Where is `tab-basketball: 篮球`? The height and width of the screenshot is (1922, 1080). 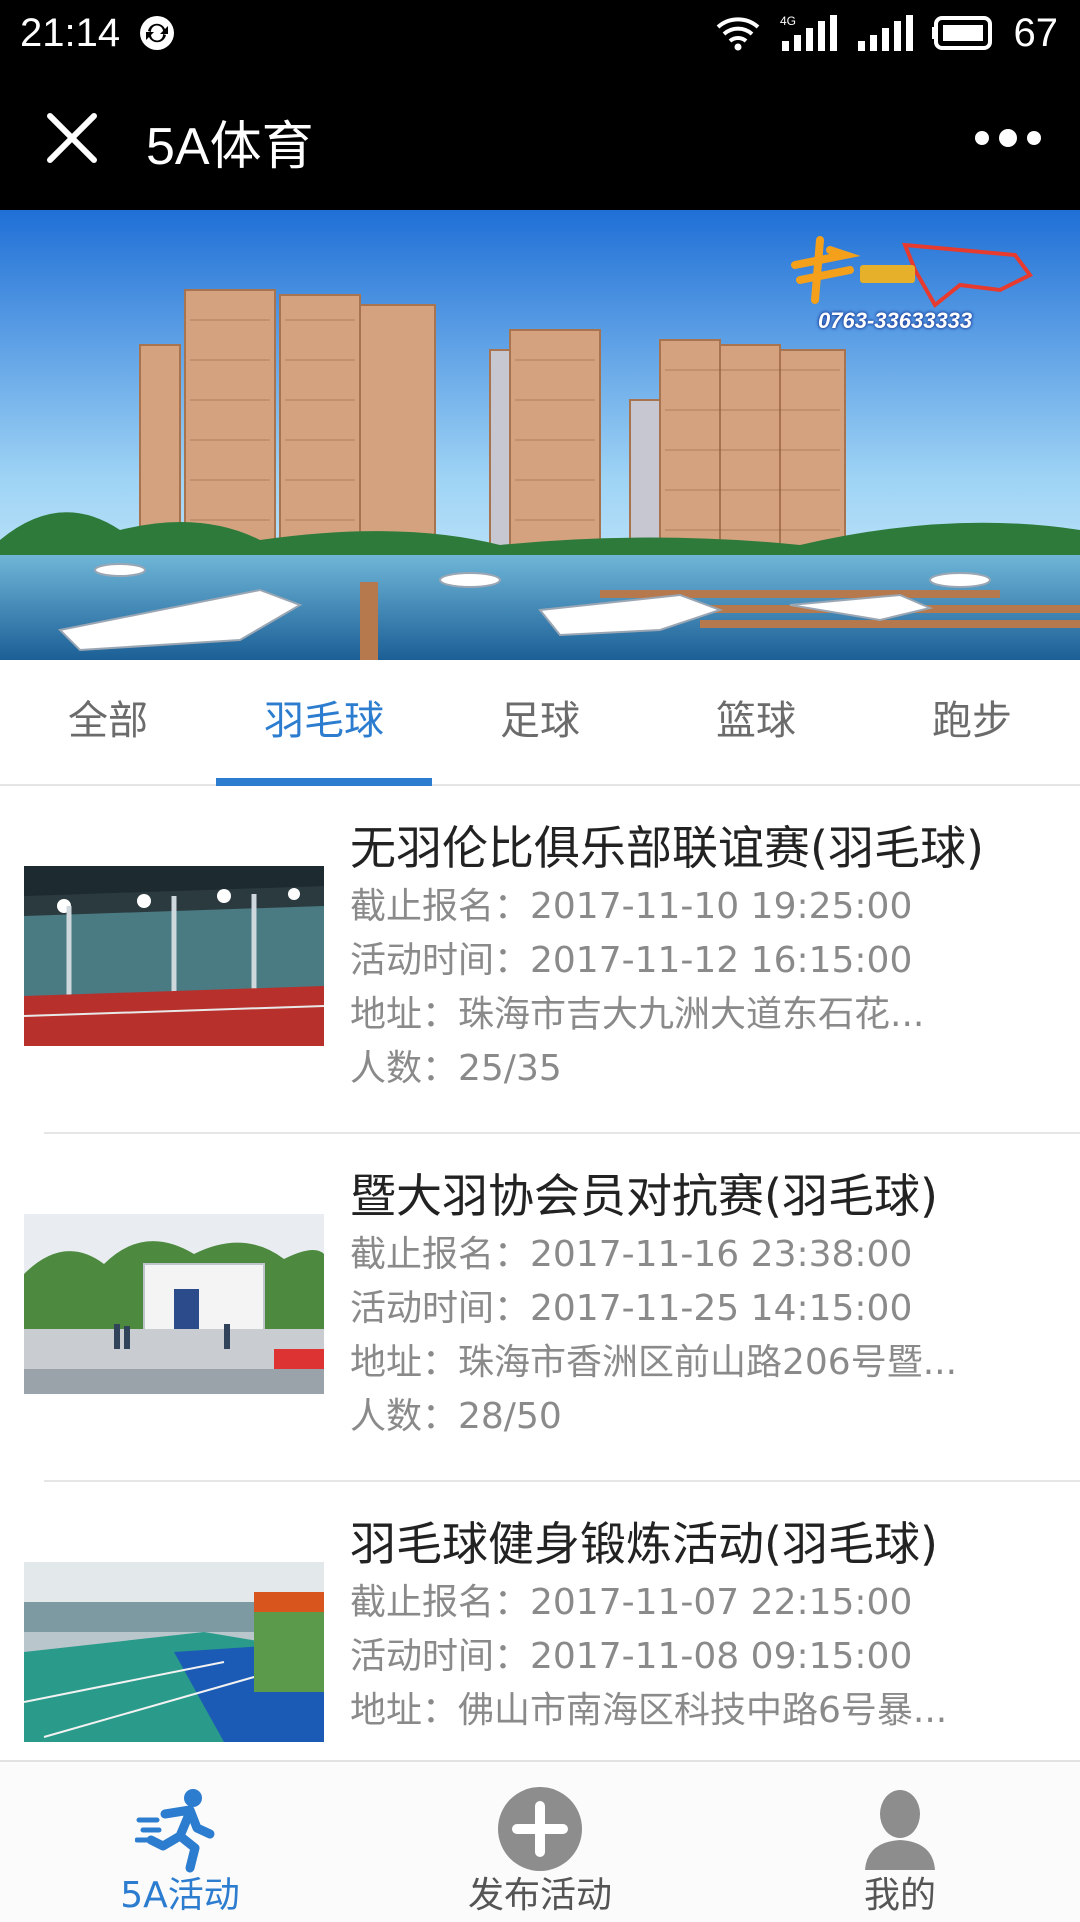
tab-basketball: 篮球 is located at coordinates (756, 722).